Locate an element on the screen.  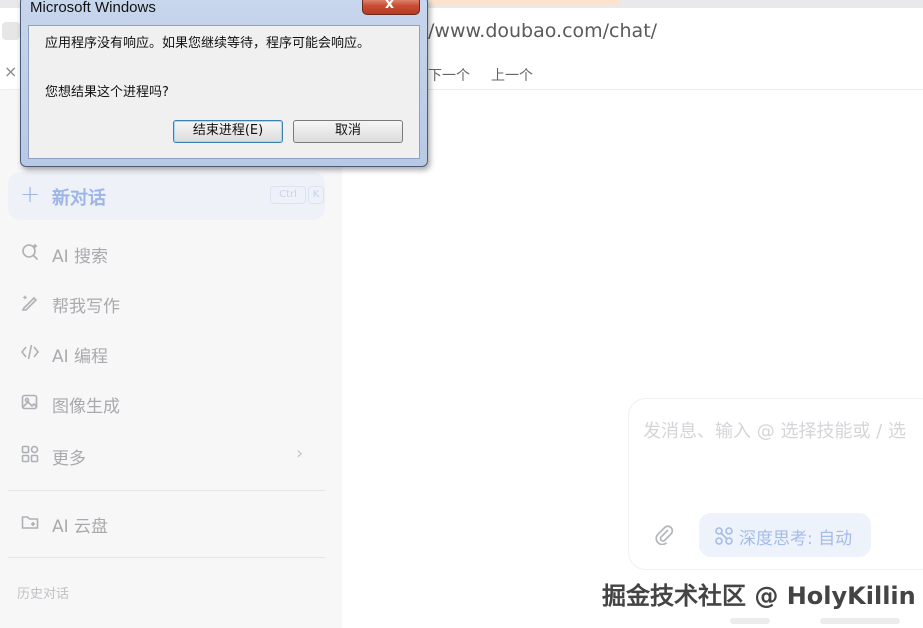
find-prev-button: 上一个 is located at coordinates (512, 75).